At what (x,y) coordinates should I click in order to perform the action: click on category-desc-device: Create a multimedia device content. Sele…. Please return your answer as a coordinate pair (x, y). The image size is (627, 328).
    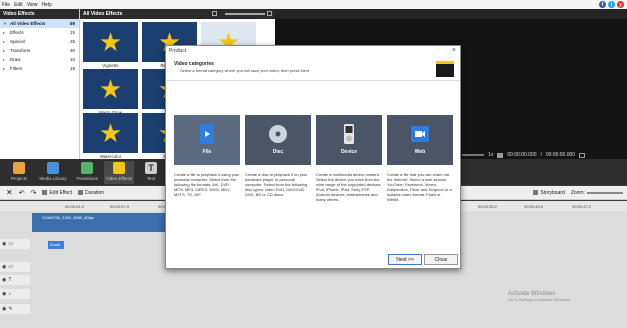
    Looking at the image, I should click on (349, 187).